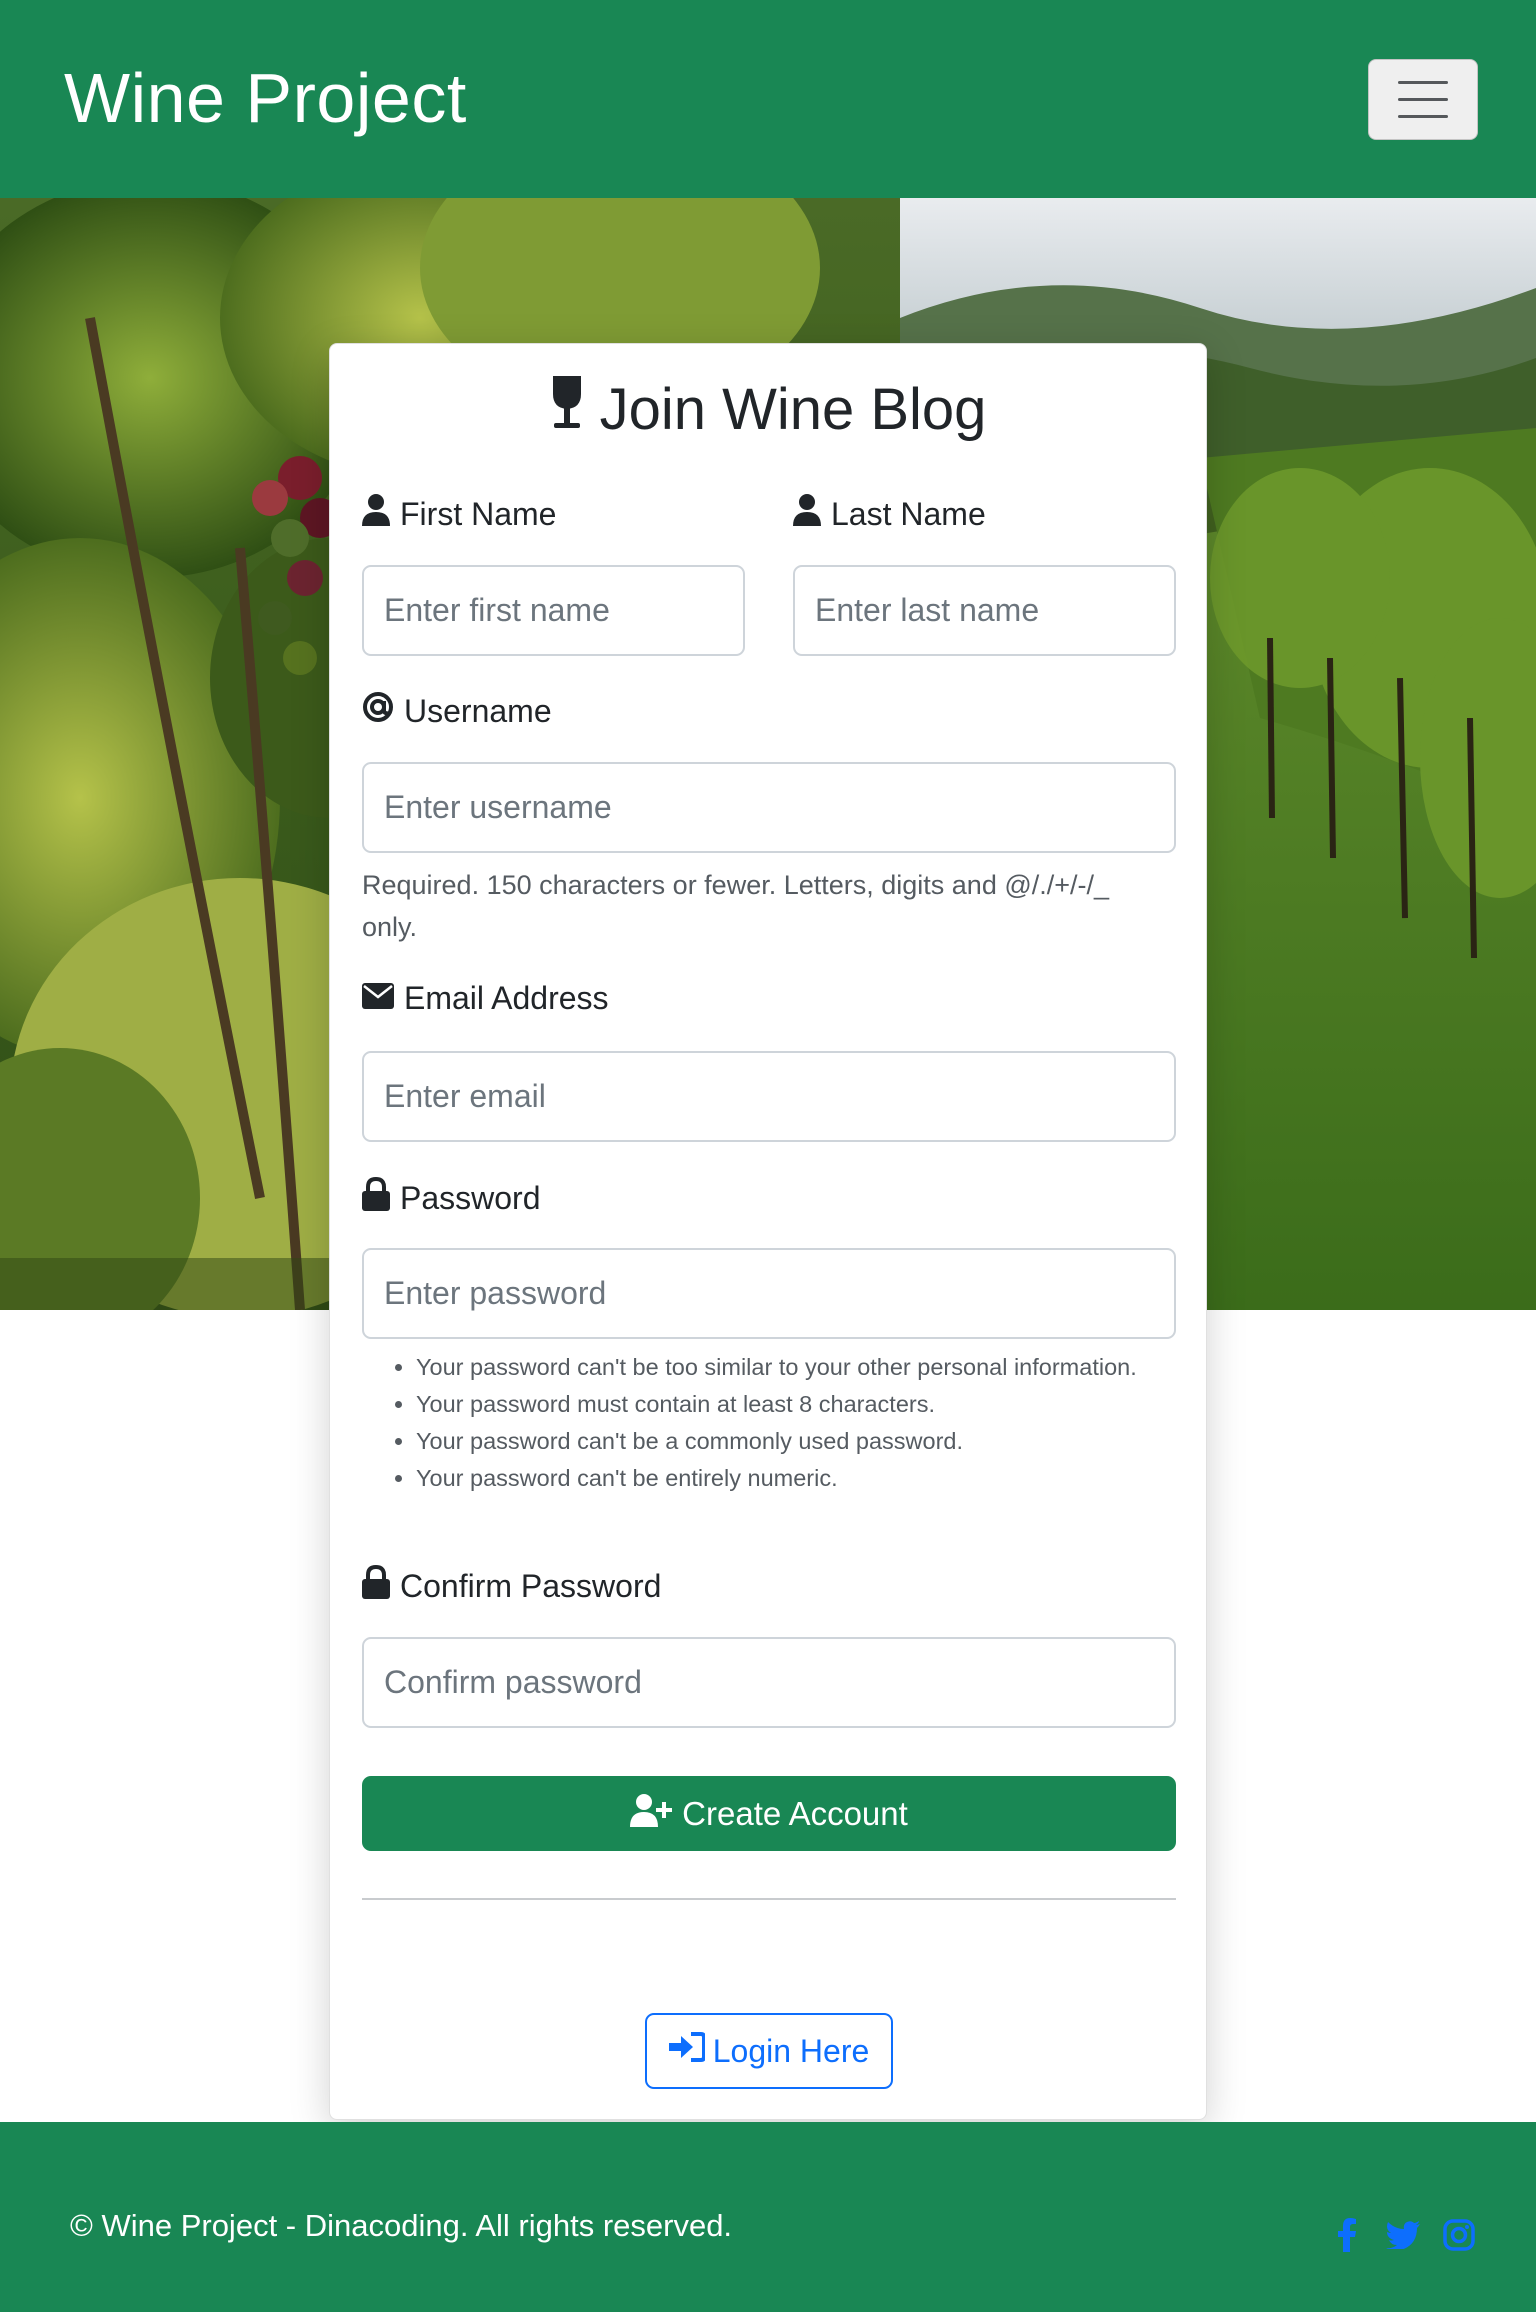 The width and height of the screenshot is (1536, 2312). I want to click on brand-link: Wine Project, so click(265, 98).